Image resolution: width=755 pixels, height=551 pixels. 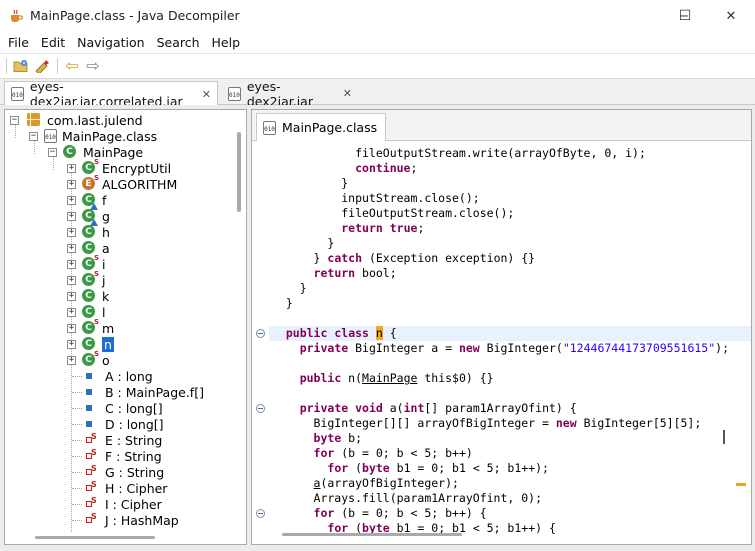 I want to click on code-line: for (byte b1 = 0; b1 < 5; b1++);, so click(x=438, y=468).